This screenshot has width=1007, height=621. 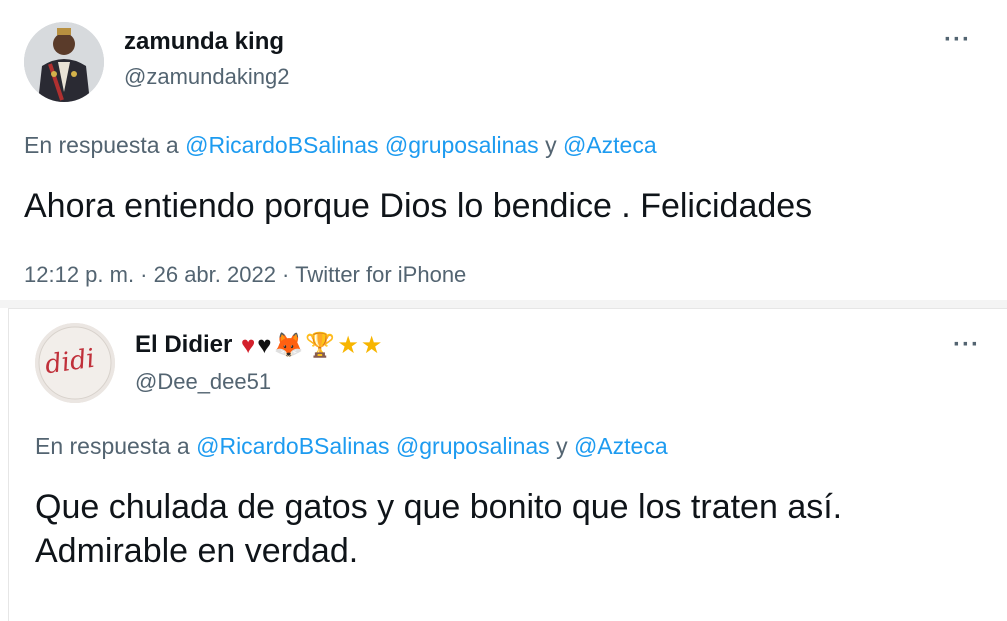 What do you see at coordinates (503, 304) in the screenshot?
I see `divider` at bounding box center [503, 304].